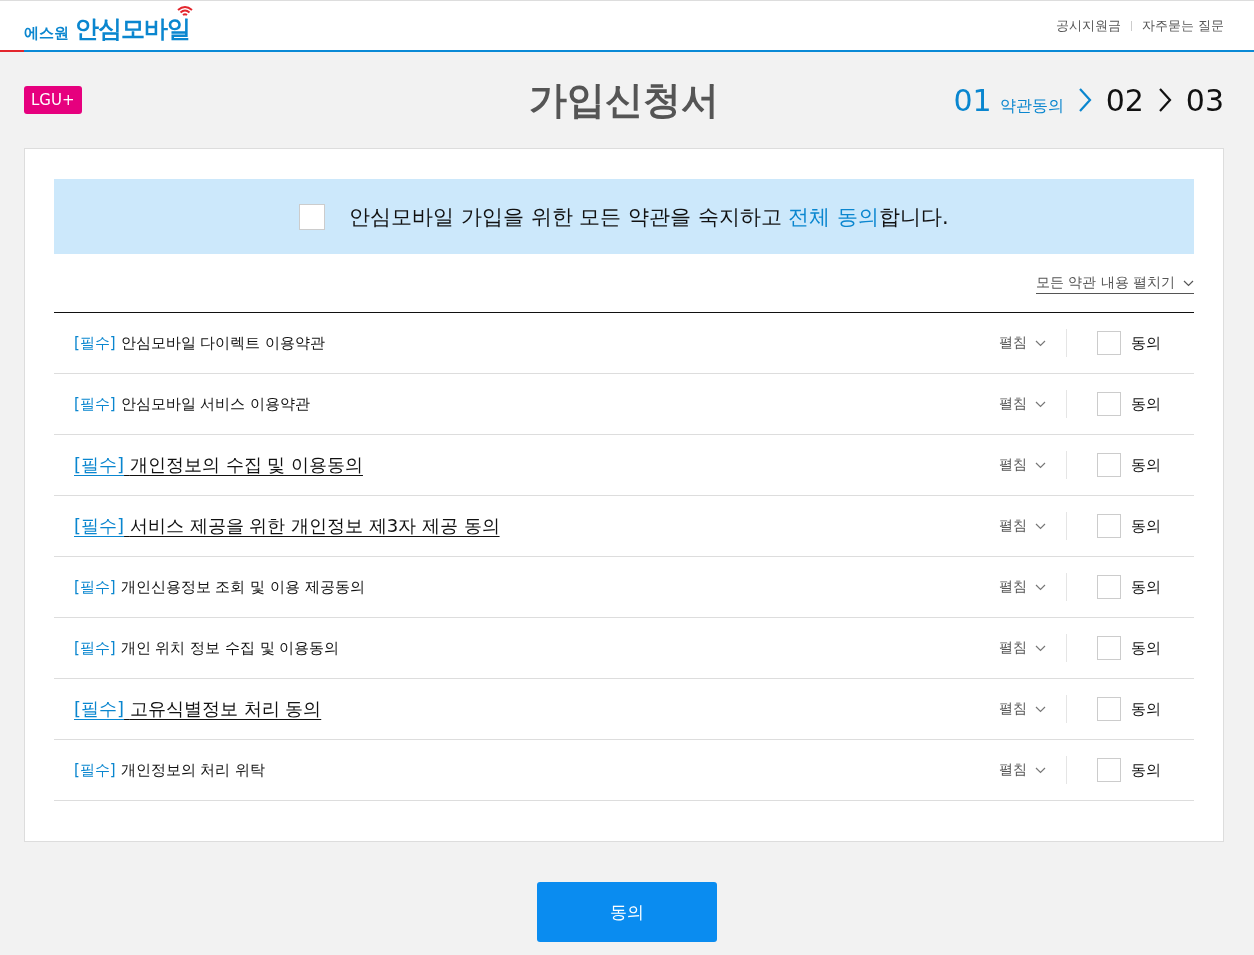 Image resolution: width=1254 pixels, height=955 pixels. I want to click on term-title: [필수] 서비스 제공을 위한 개인정보 제3자 제공 동의, so click(536, 526).